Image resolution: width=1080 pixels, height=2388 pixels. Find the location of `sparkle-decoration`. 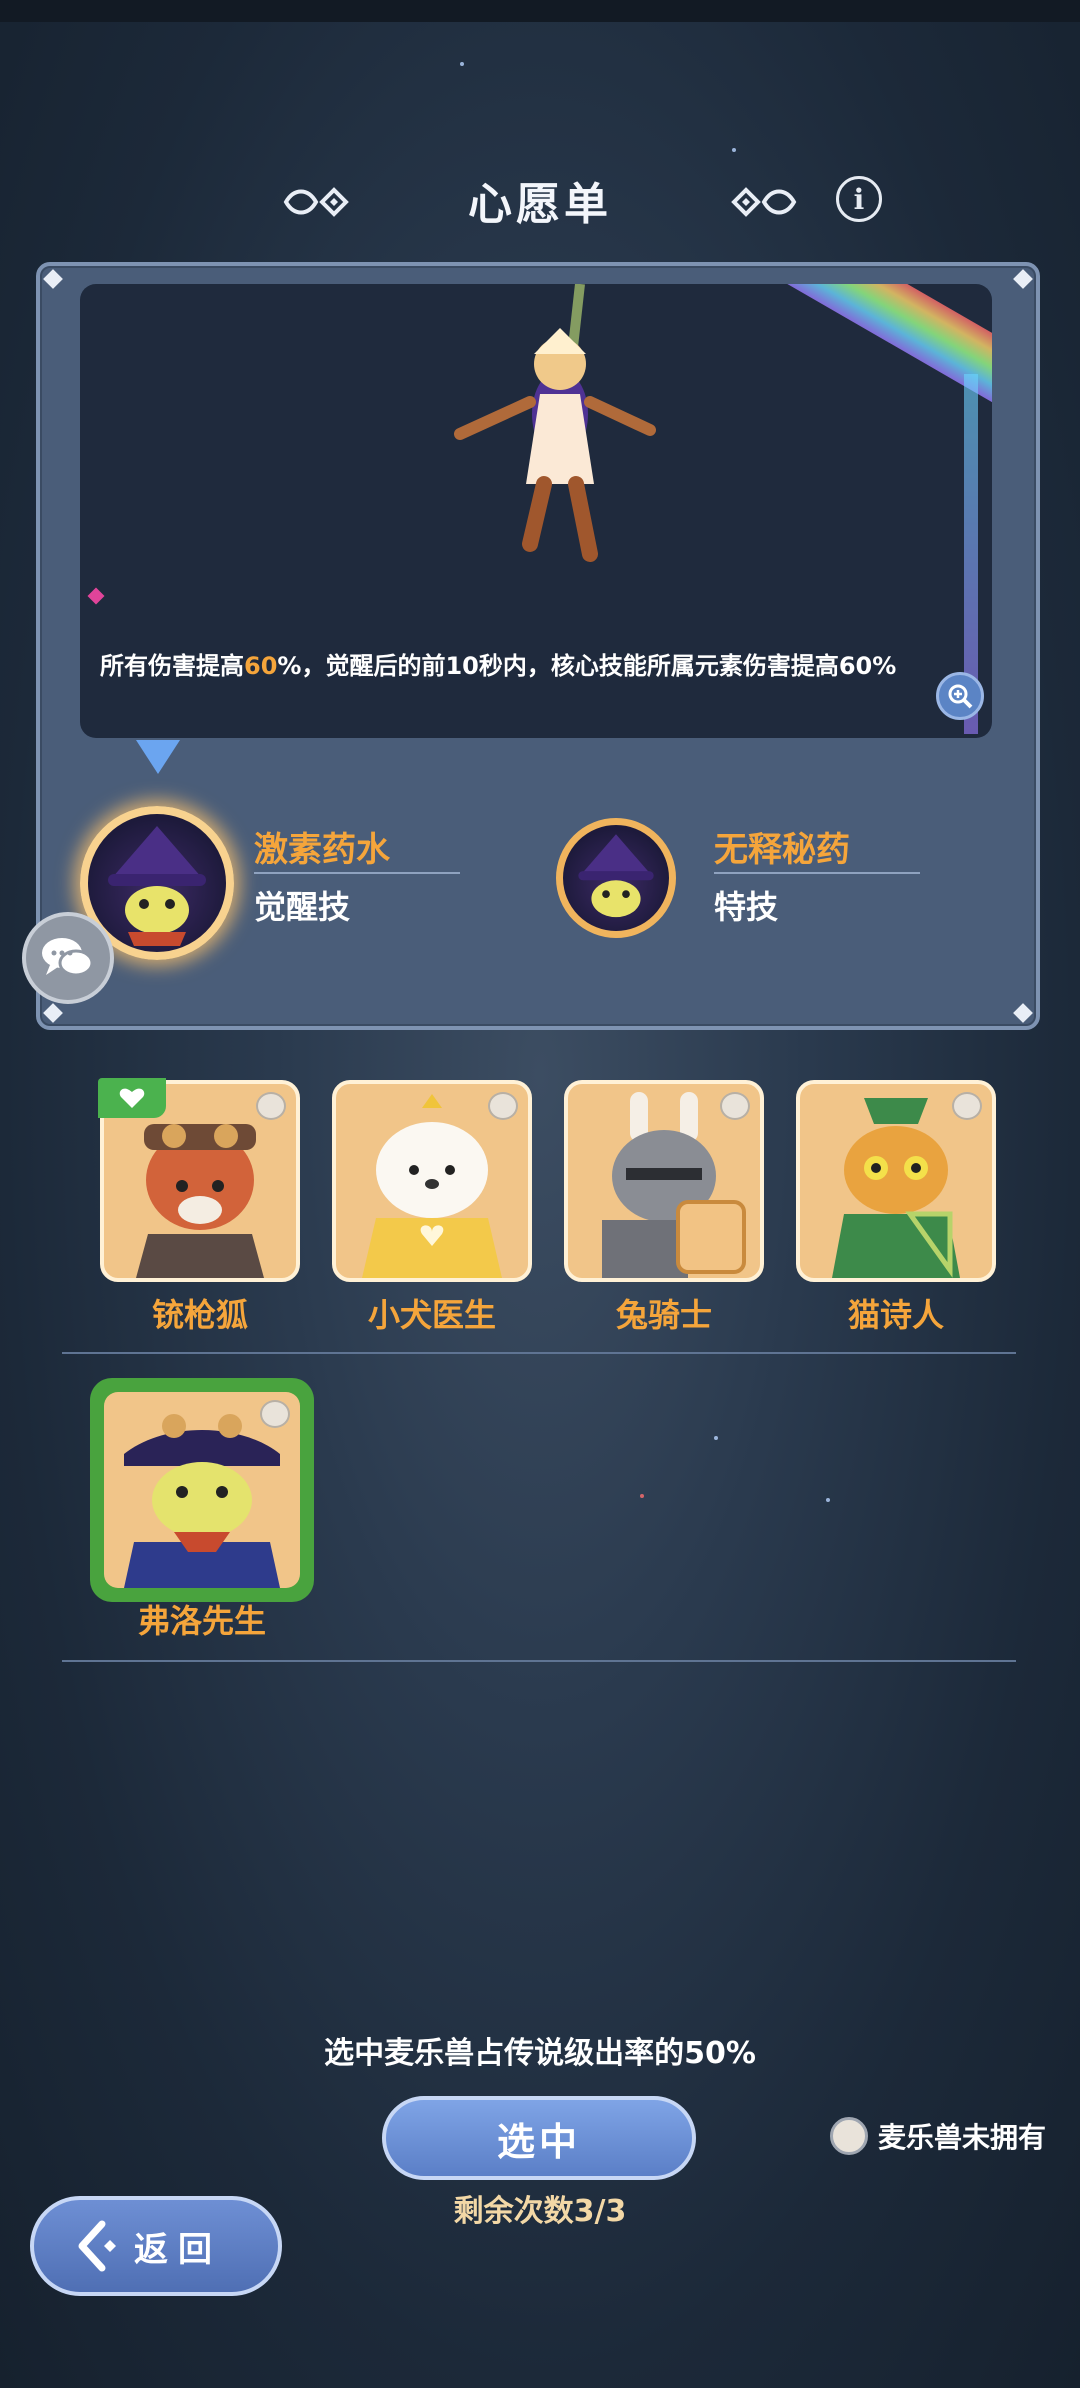

sparkle-decoration is located at coordinates (96, 596).